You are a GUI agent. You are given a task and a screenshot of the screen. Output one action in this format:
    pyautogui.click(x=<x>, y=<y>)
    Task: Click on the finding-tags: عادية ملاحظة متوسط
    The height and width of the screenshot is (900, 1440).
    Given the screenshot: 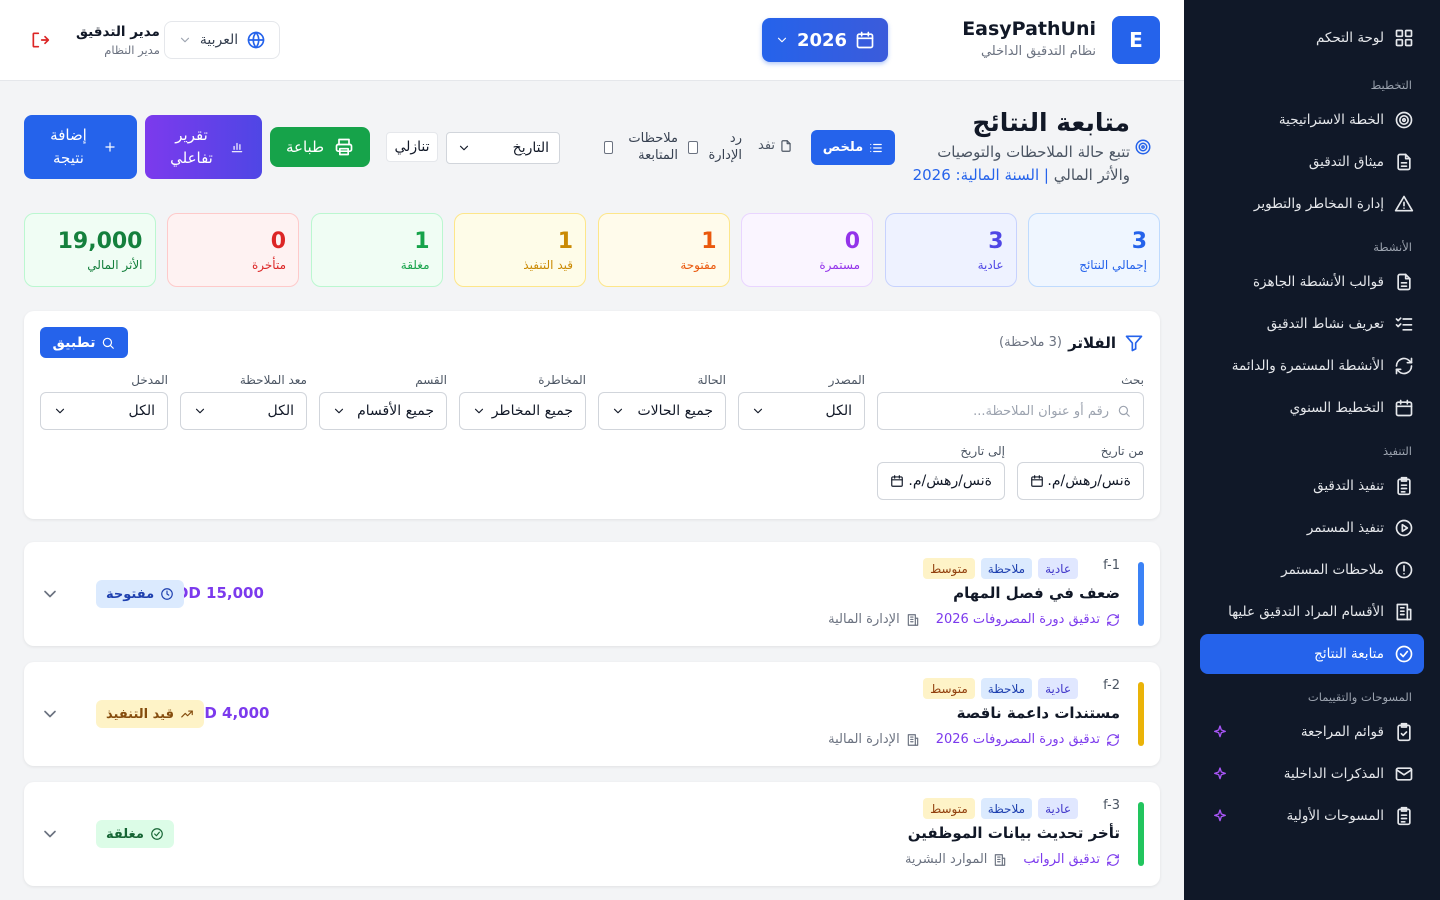 What is the action you would take?
    pyautogui.click(x=1000, y=808)
    